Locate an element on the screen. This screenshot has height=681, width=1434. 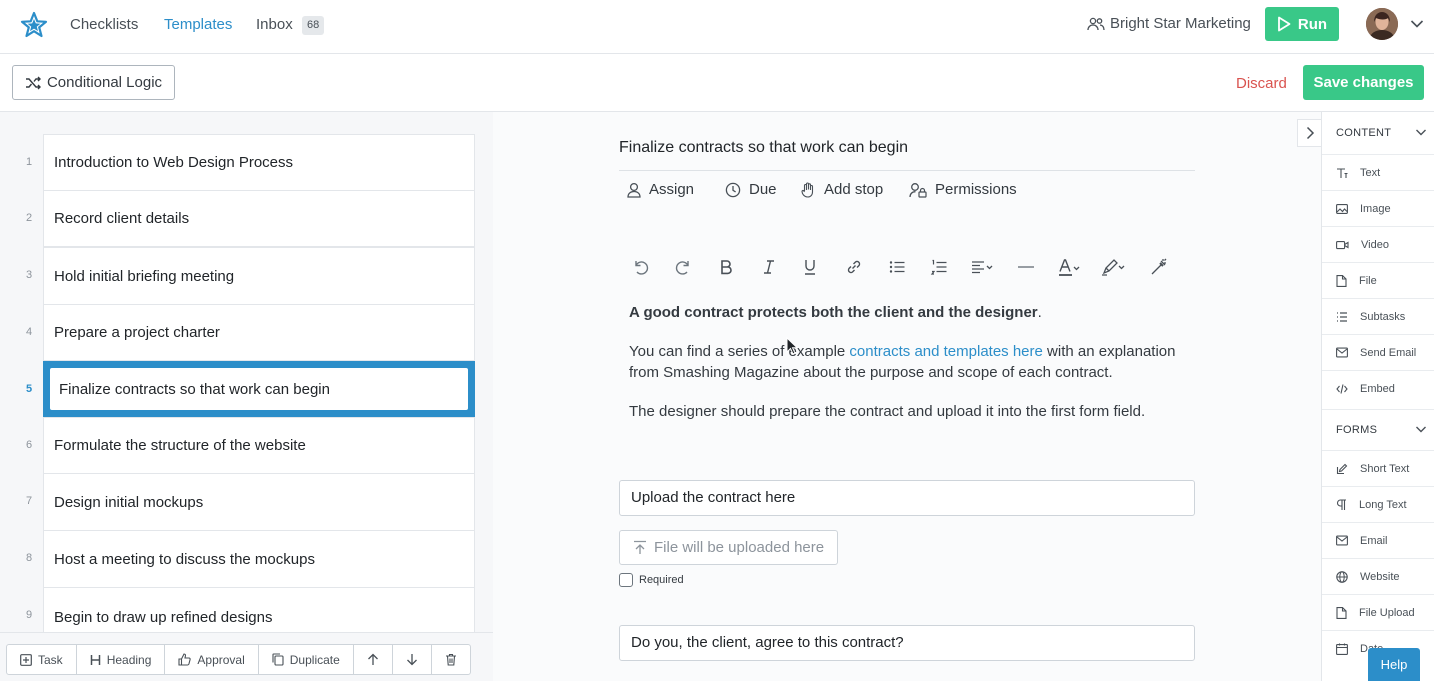
conditional-logic-button: Conditional Logic is located at coordinates (93, 82).